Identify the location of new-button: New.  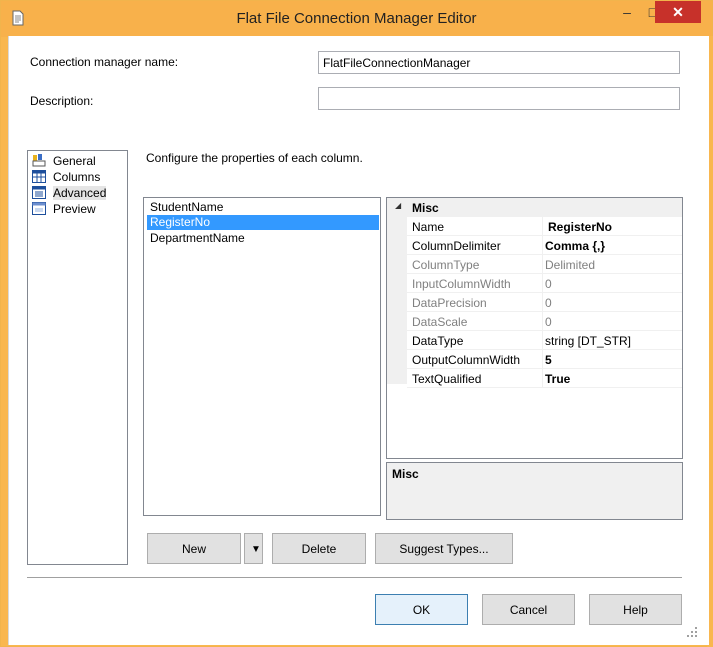
(194, 548).